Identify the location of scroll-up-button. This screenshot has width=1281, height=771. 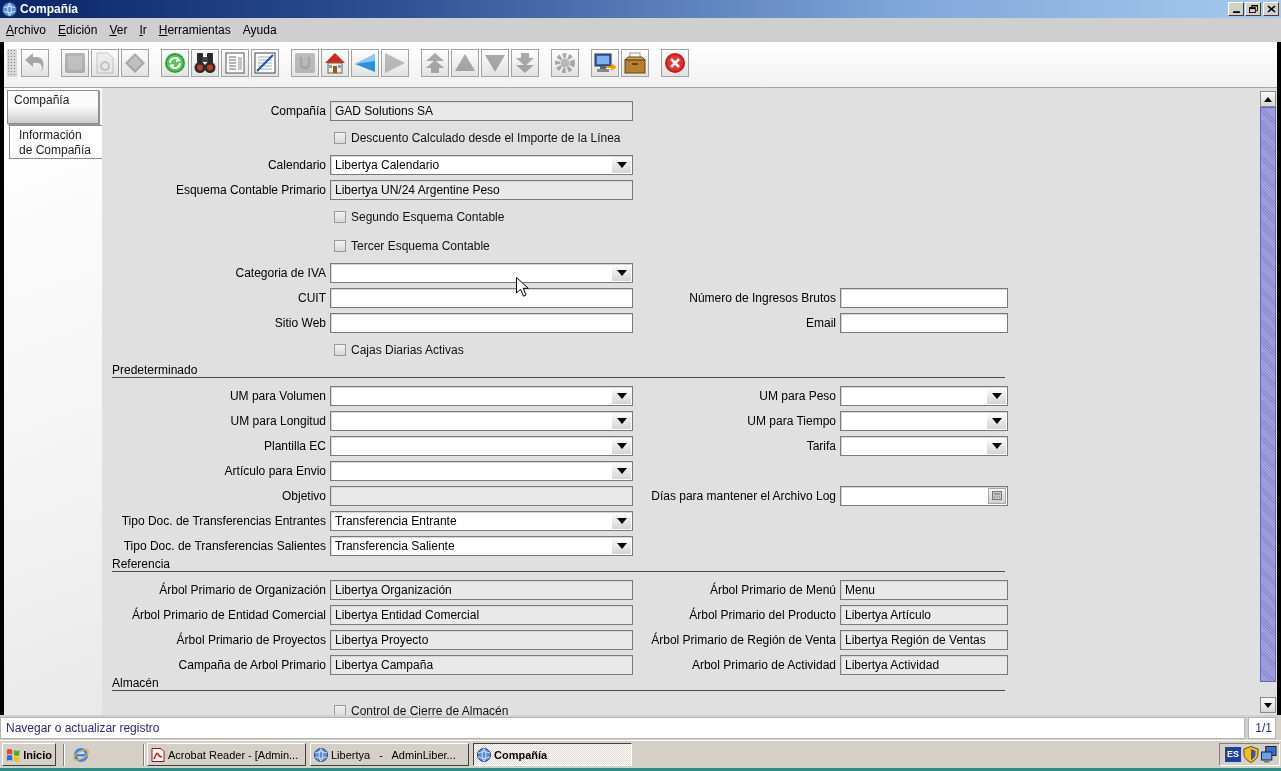
(1268, 99).